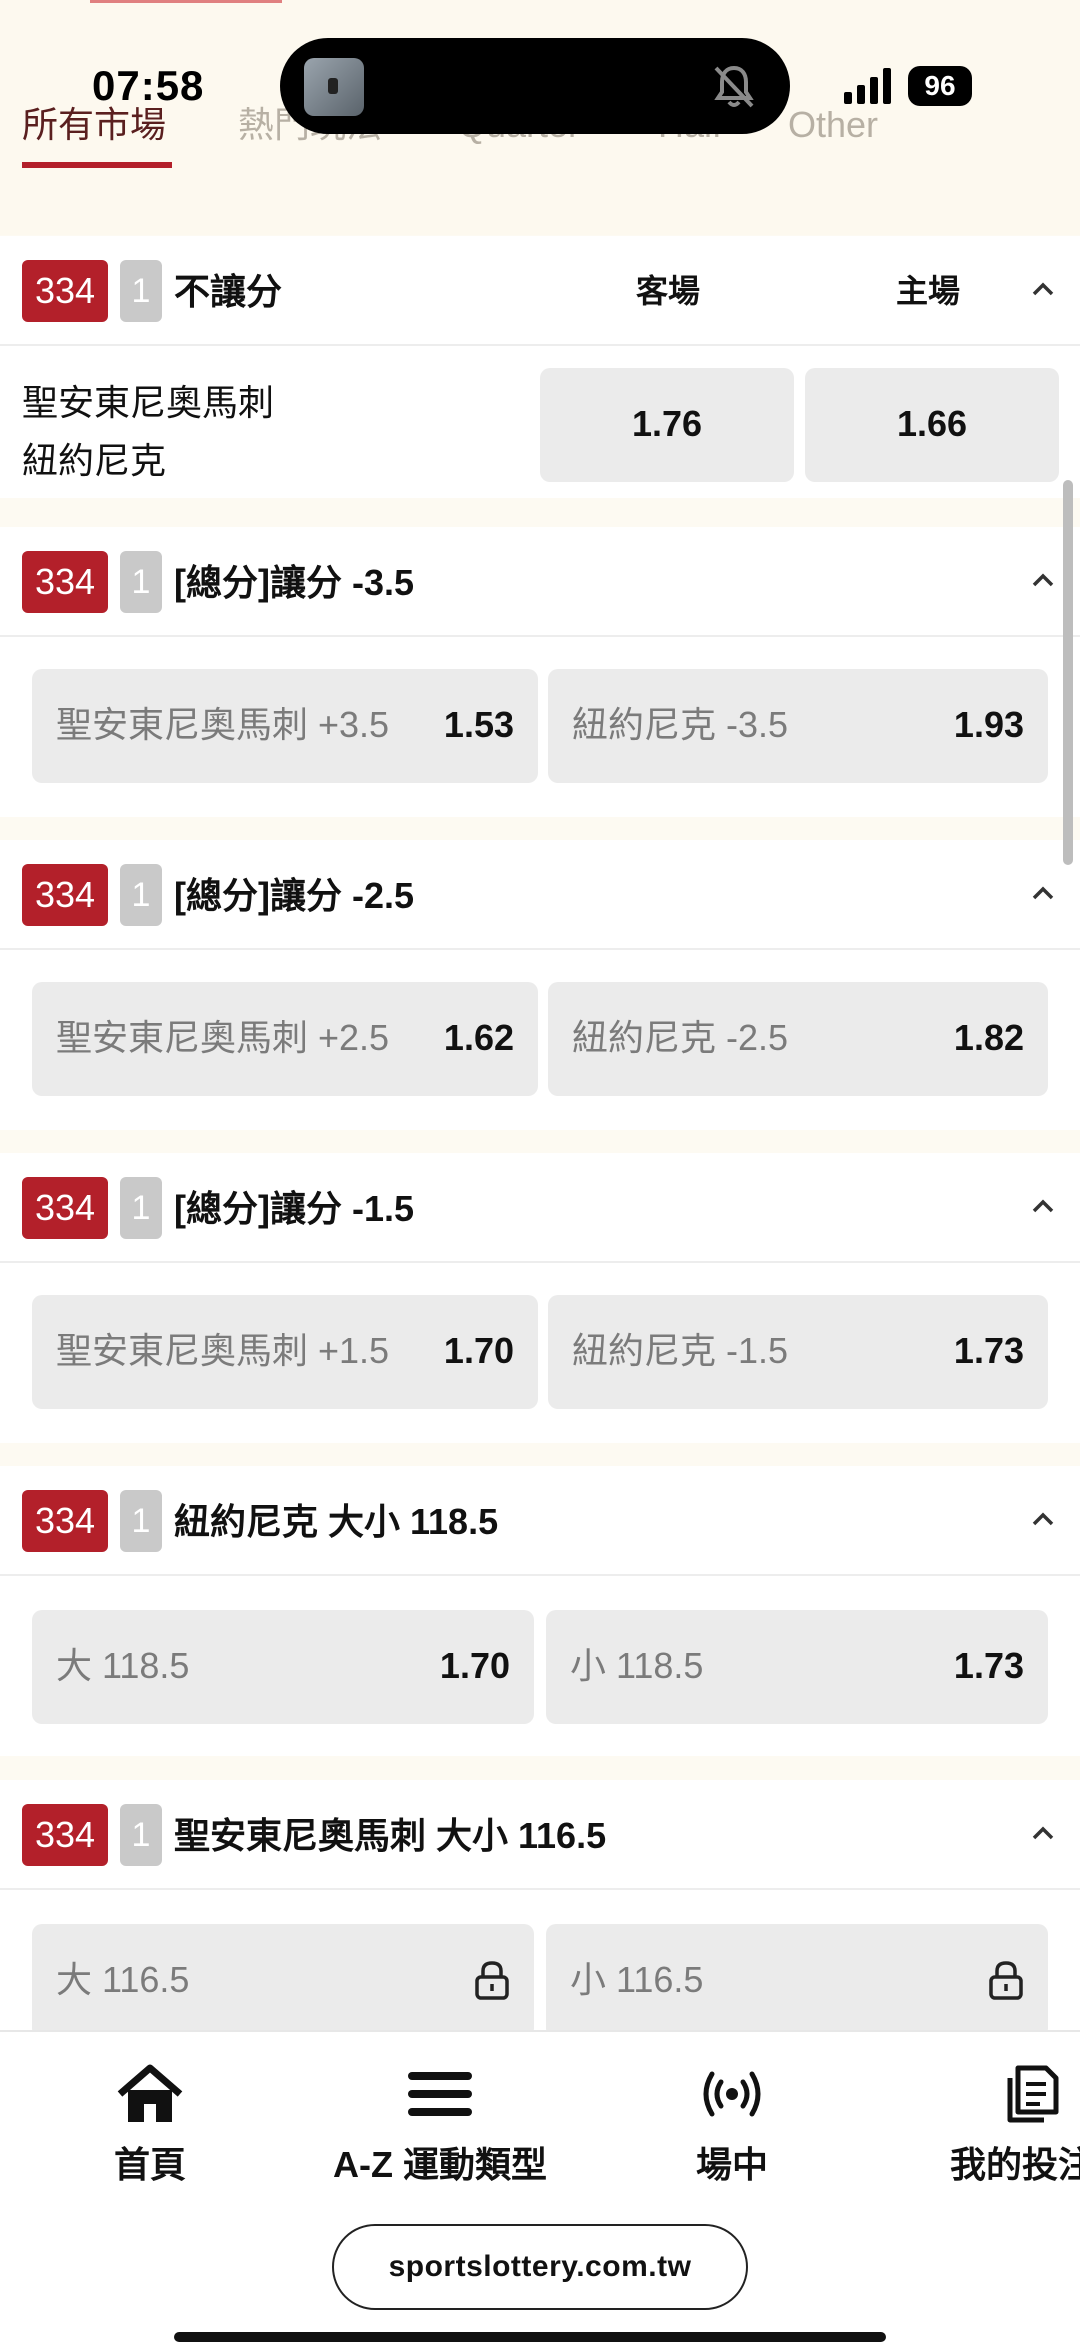 The image size is (1080, 2348). What do you see at coordinates (223, 1350) in the screenshot?
I see `option-label: 聖安東尼奧馬刺 +1.5` at bounding box center [223, 1350].